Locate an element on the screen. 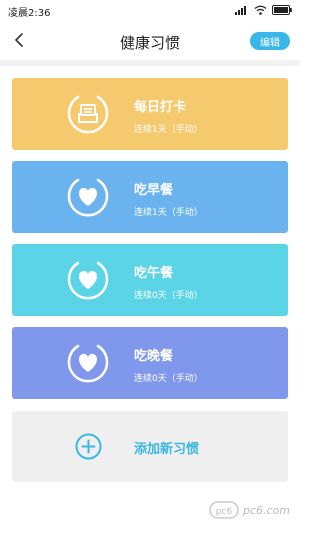 Image resolution: width=320 pixels, height=533 pixels. watermark: pc6 pc6.com is located at coordinates (249, 510).